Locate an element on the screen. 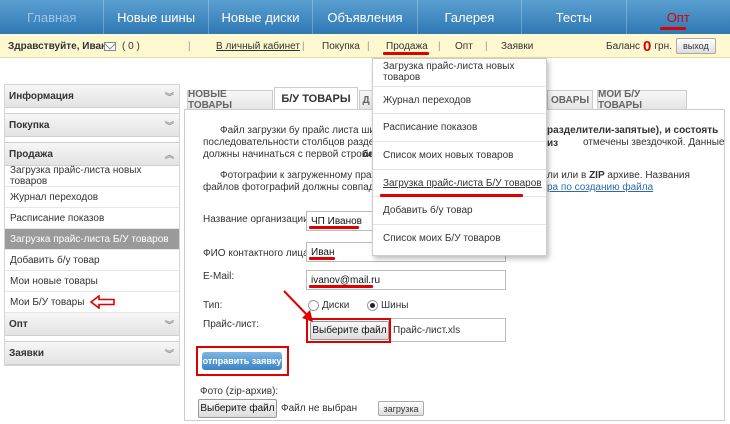 The height and width of the screenshot is (424, 730). file-instructions-link: ра по созданию файла is located at coordinates (600, 188).